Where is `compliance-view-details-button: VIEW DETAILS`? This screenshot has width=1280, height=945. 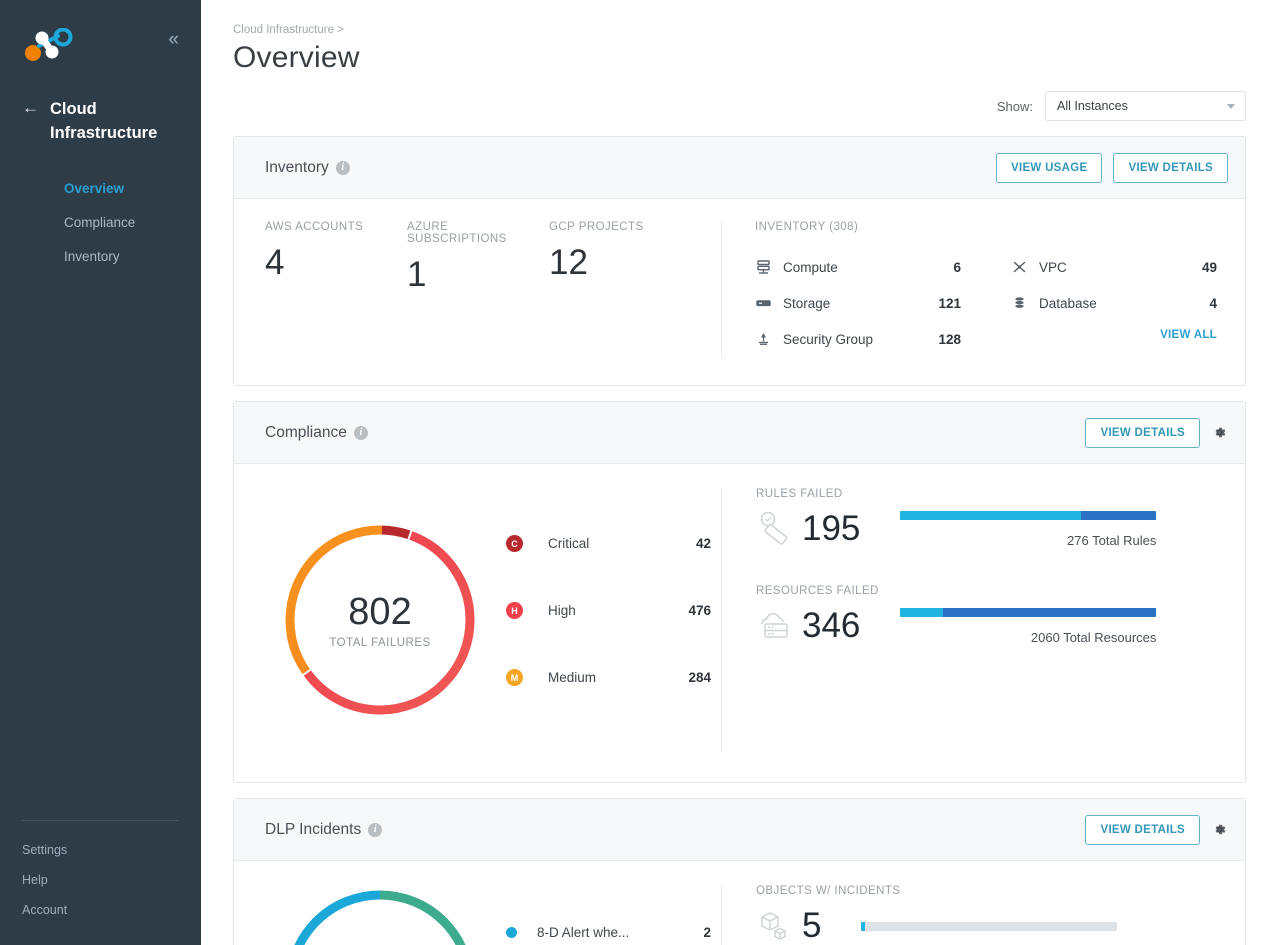 compliance-view-details-button: VIEW DETAILS is located at coordinates (1142, 432).